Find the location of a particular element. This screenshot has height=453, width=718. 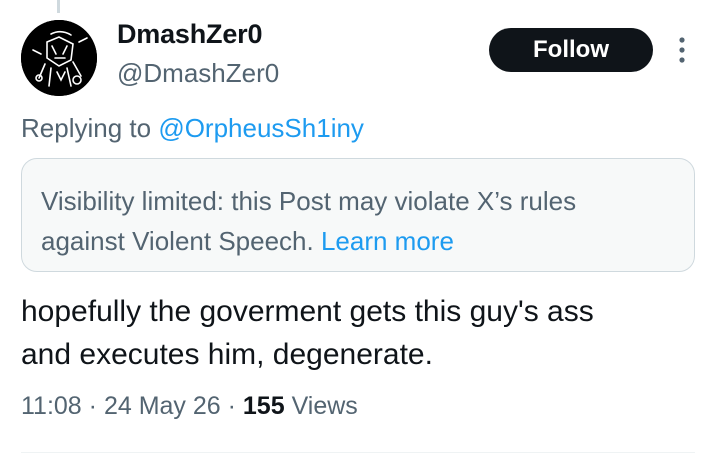

author-handle: @DmashZer0 is located at coordinates (198, 73).